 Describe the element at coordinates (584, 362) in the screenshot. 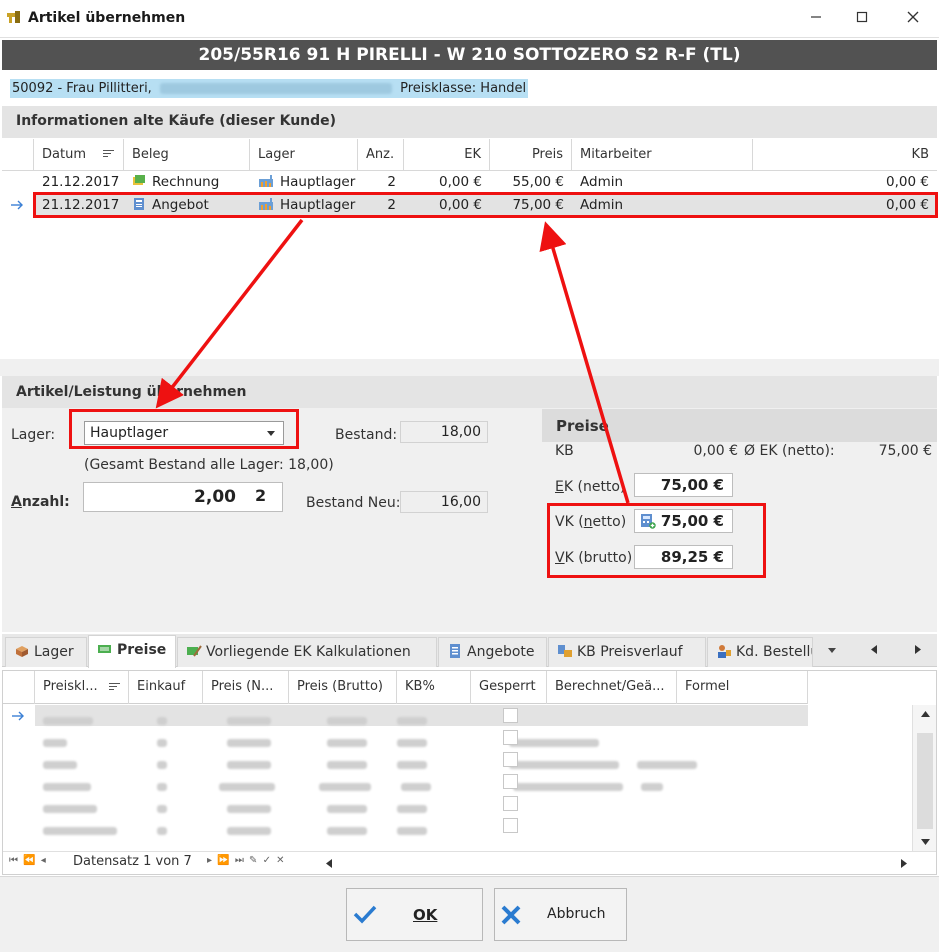

I see `arrow-to-price` at that location.